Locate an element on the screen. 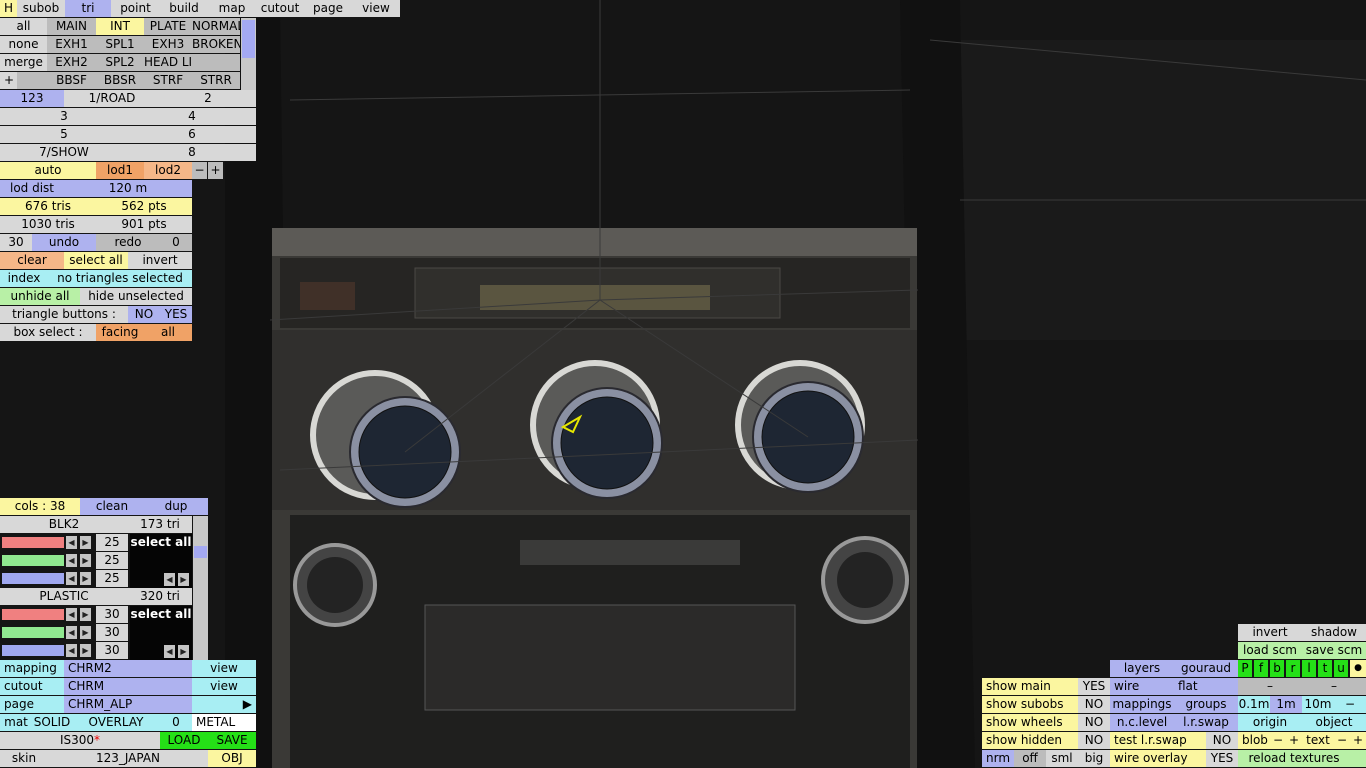 This screenshot has width=1366, height=768. blue-slider is located at coordinates (33, 578).